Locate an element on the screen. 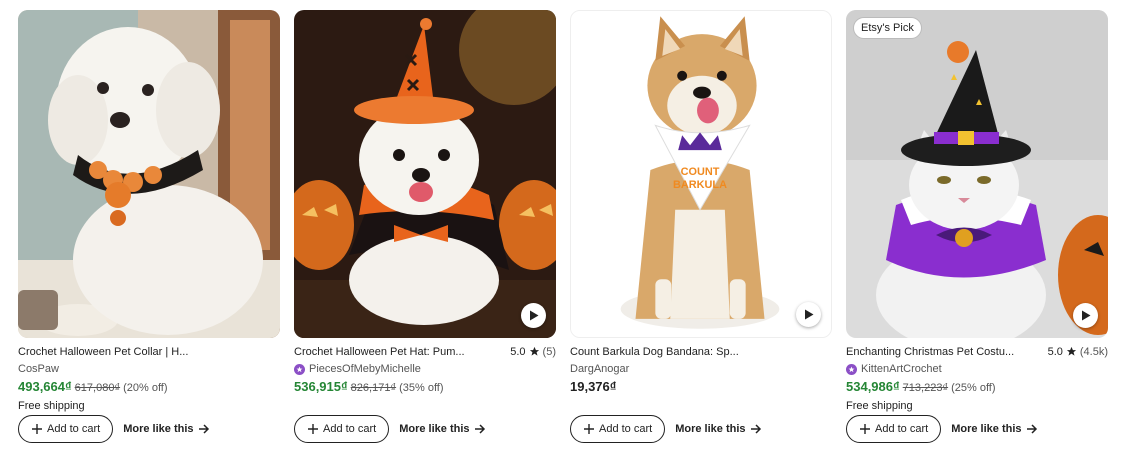 The width and height of the screenshot is (1127, 454). original-price: 713,223₫ is located at coordinates (925, 388).